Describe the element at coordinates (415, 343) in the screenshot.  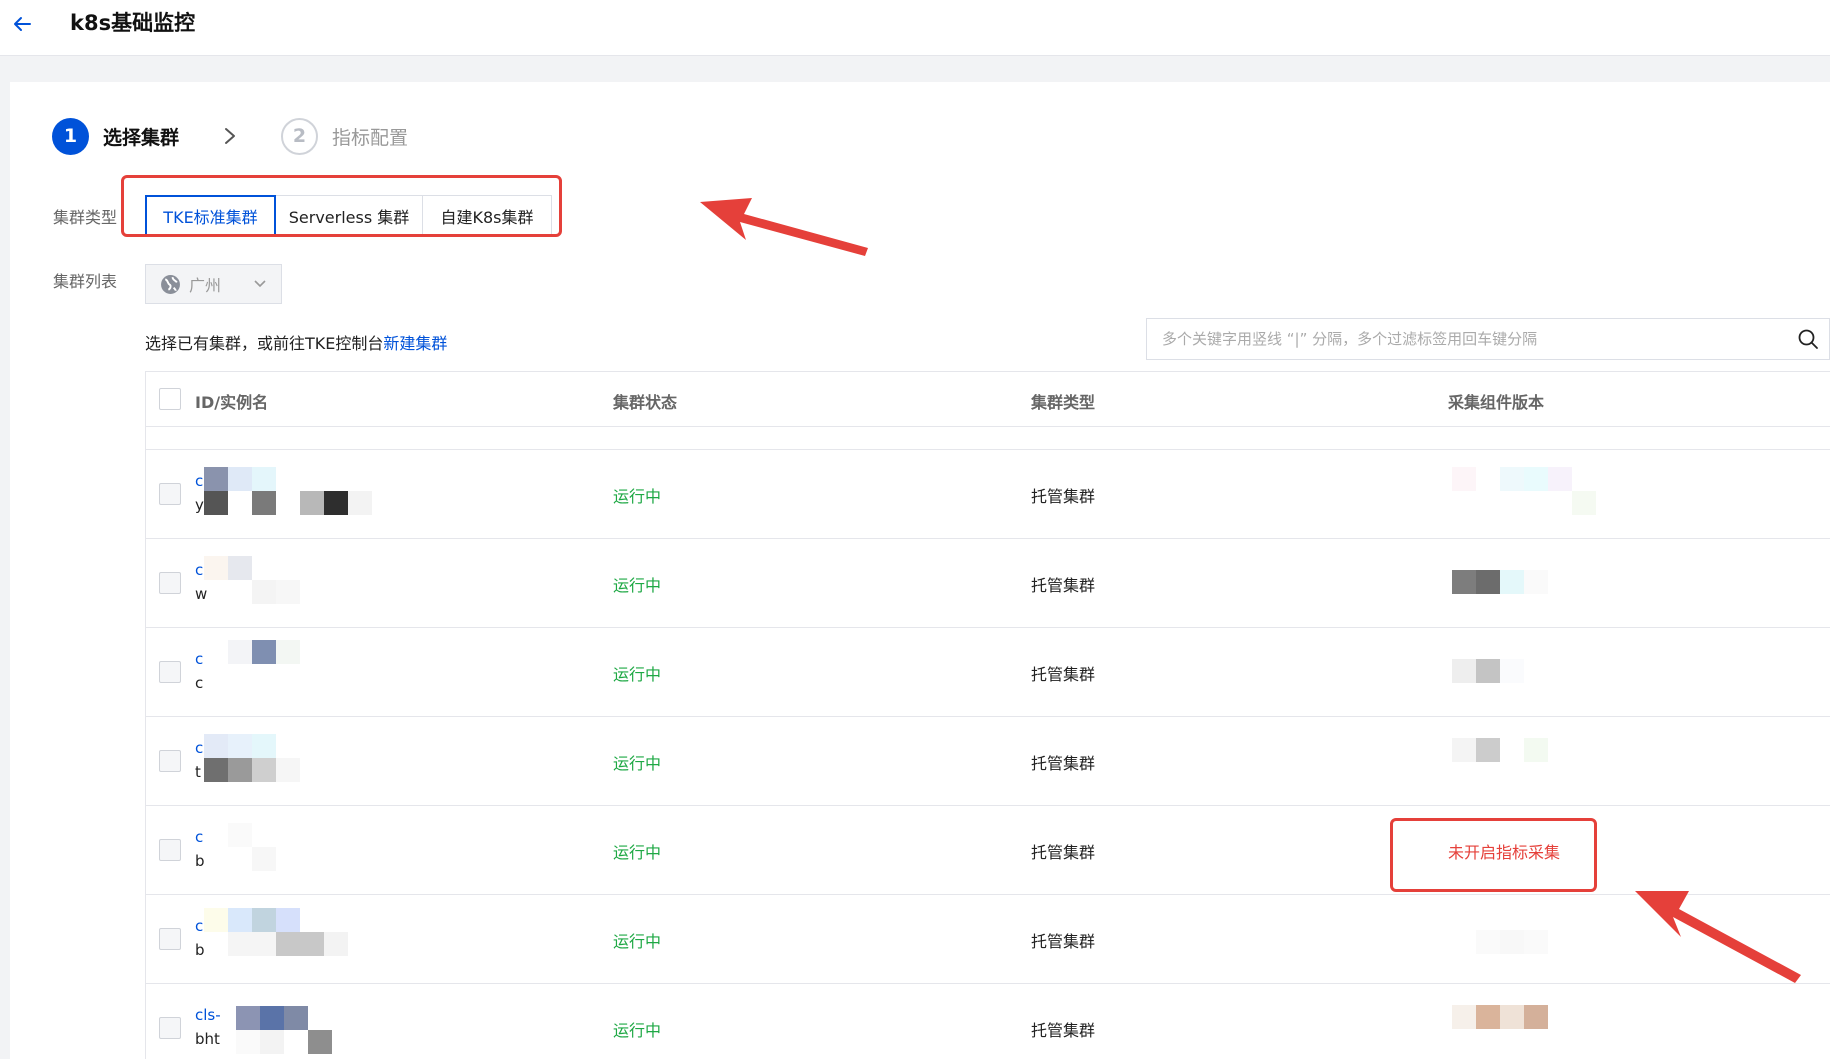
I see `create-cluster-link: 新建集群` at that location.